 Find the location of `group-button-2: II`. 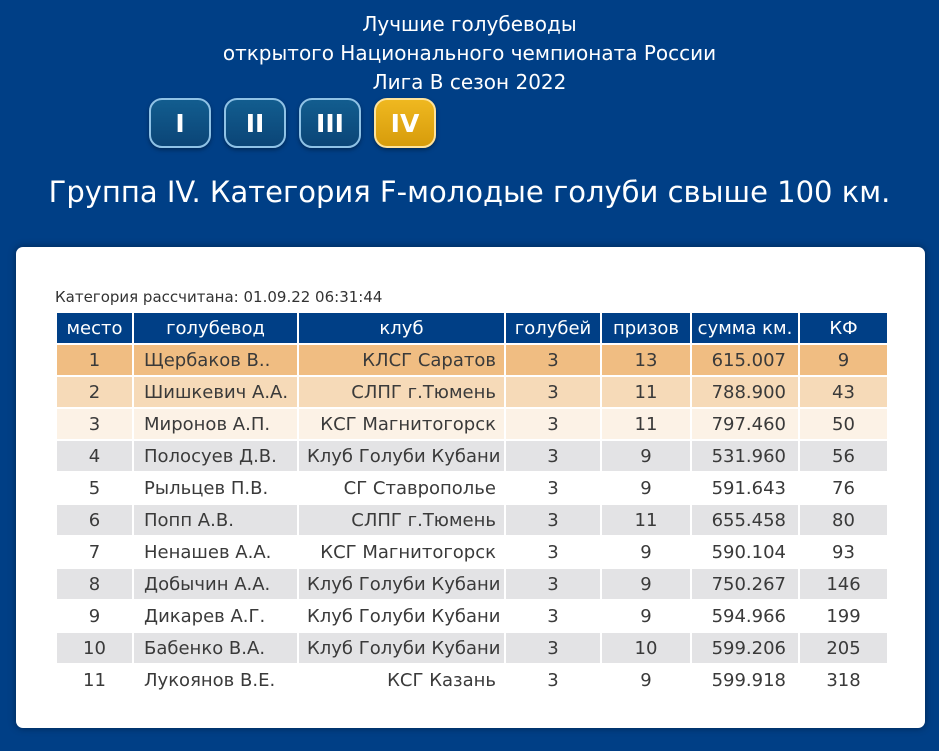

group-button-2: II is located at coordinates (255, 123).